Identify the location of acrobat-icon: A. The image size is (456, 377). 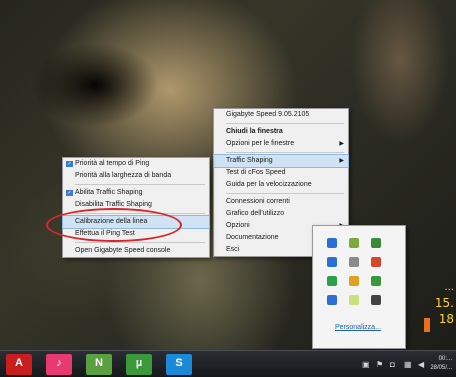
(19, 363).